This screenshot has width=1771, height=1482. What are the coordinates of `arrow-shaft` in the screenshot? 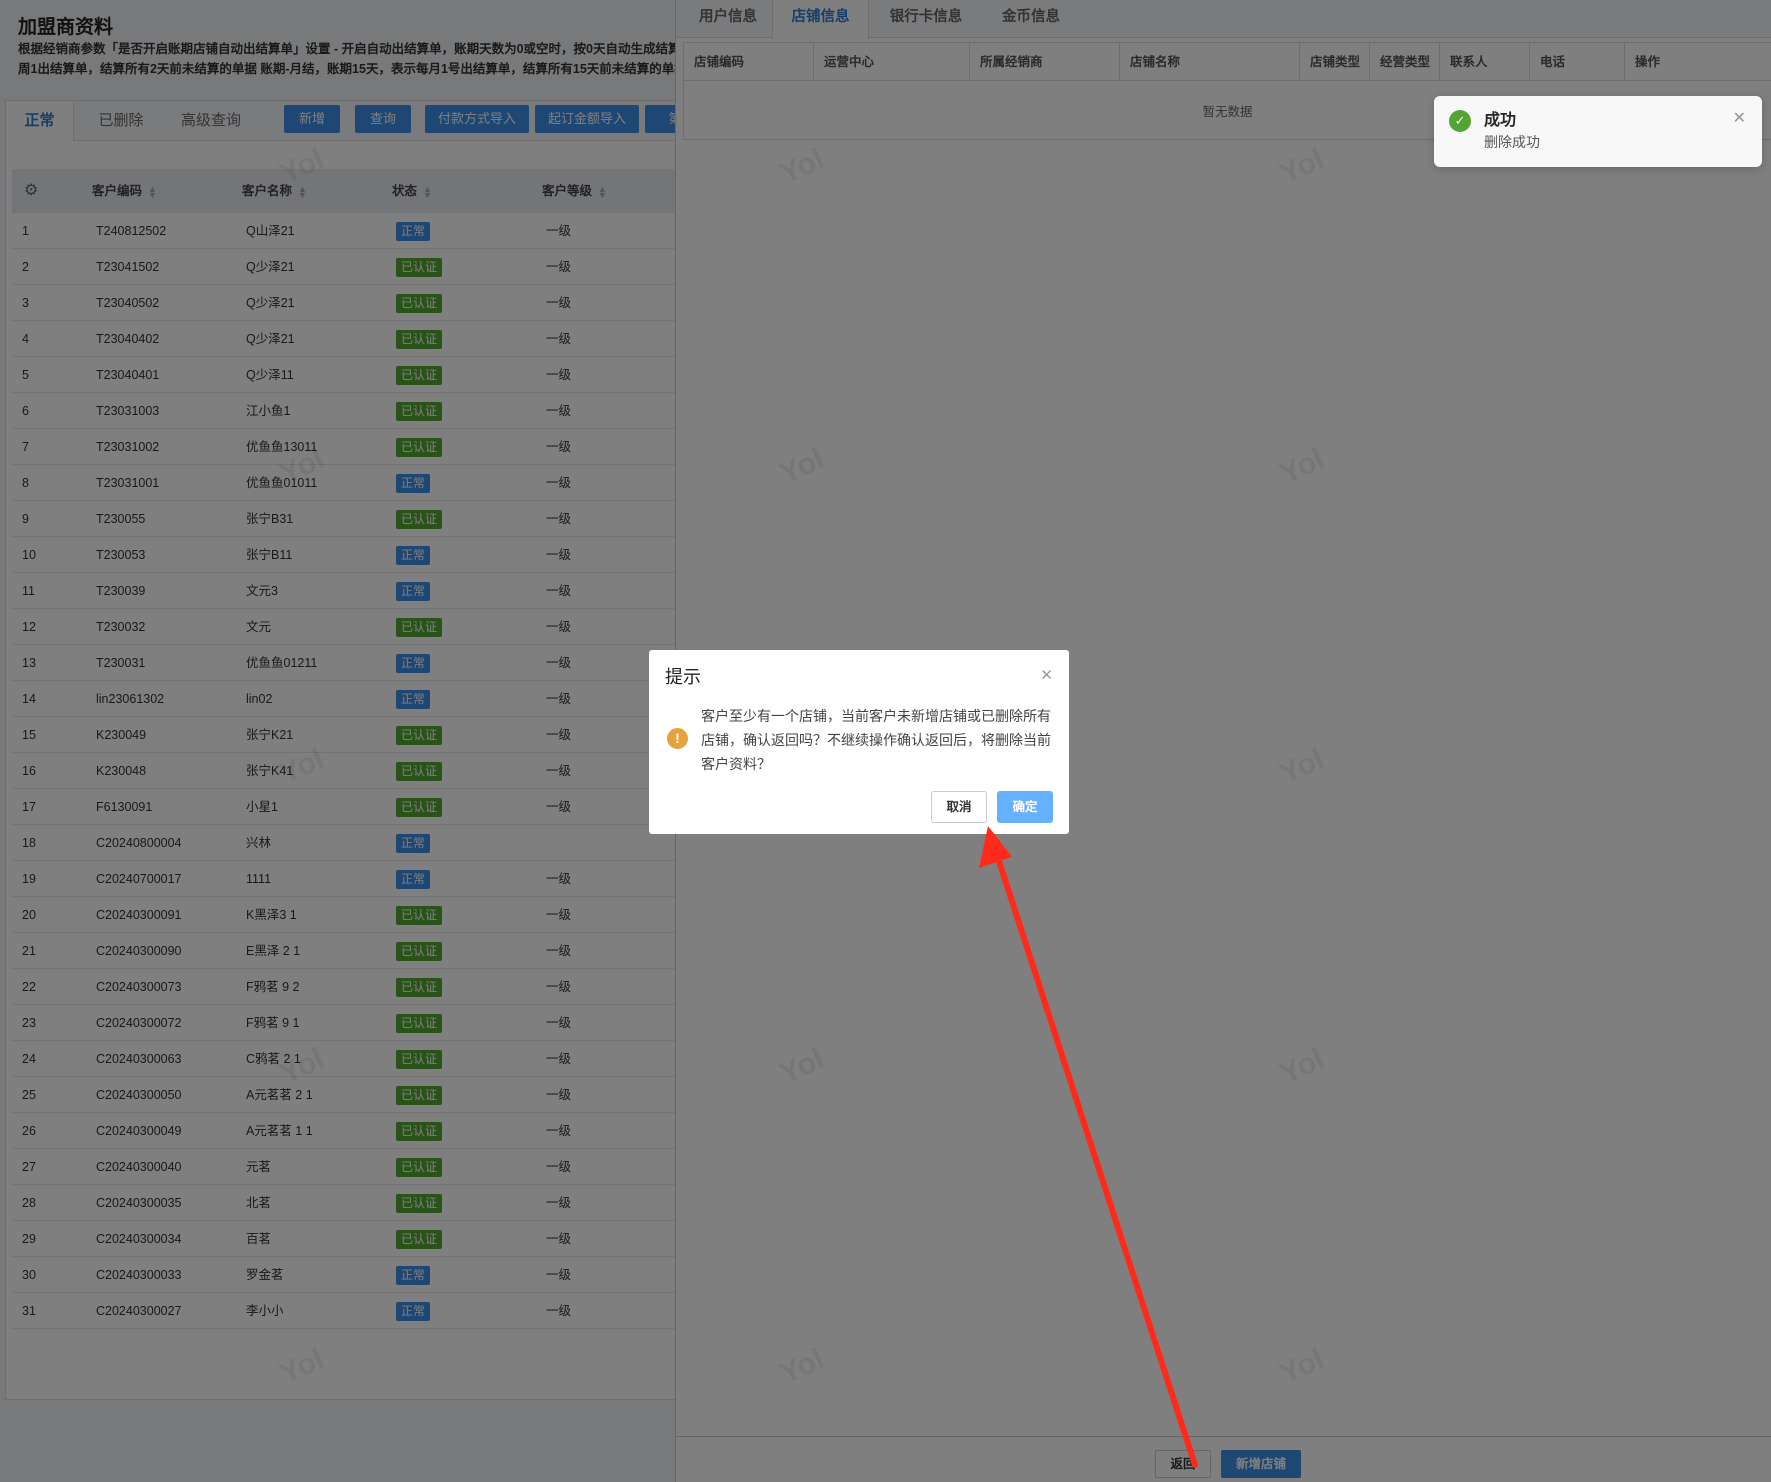 It's located at (1096, 1160).